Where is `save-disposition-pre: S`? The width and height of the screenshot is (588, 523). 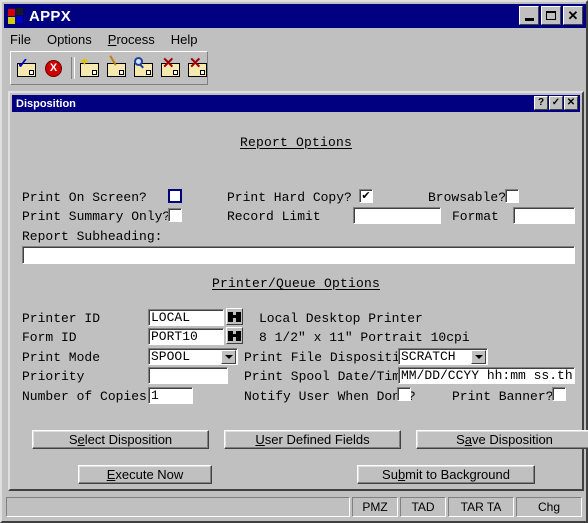
save-disposition-pre: S is located at coordinates (460, 439).